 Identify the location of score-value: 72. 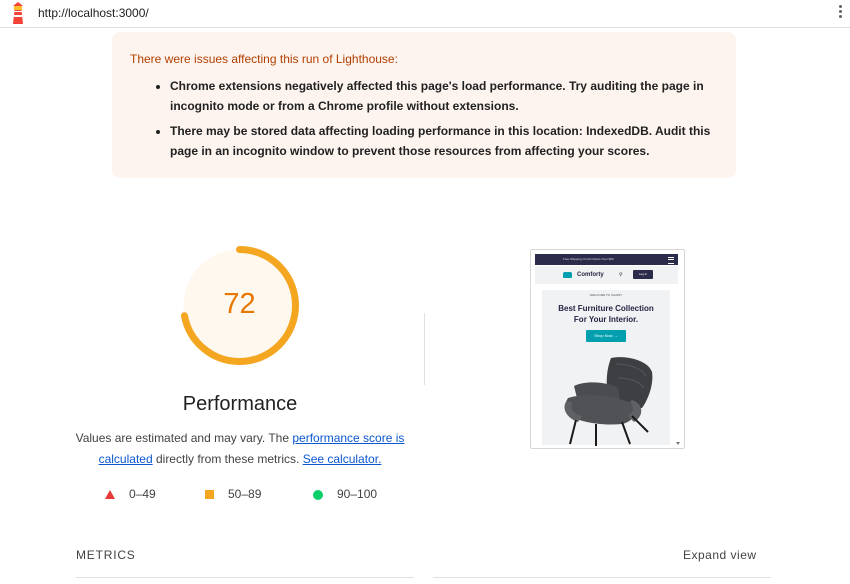
(239, 304).